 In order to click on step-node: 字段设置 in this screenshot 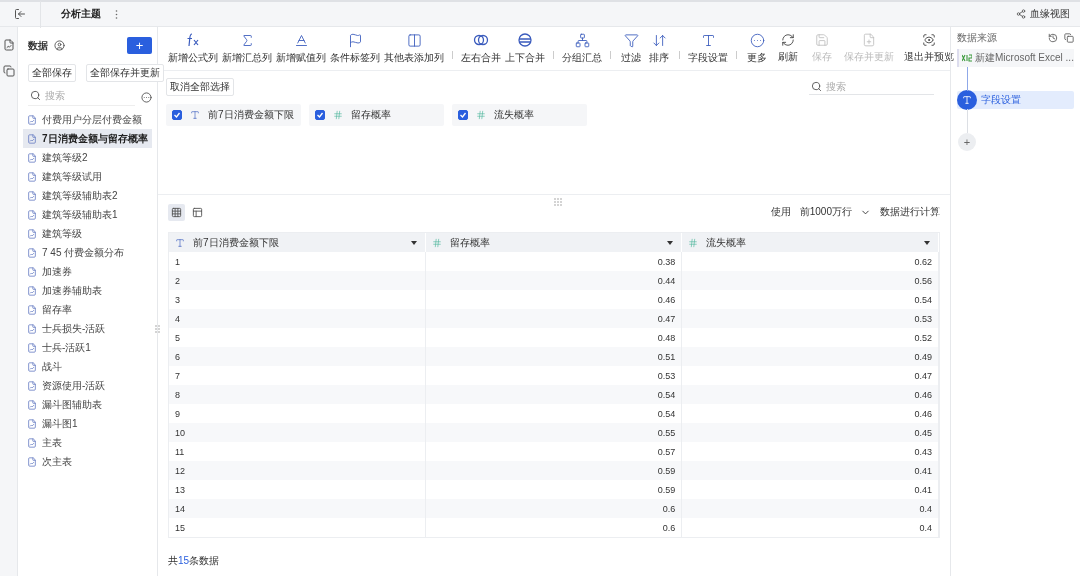, I will do `click(1015, 100)`.